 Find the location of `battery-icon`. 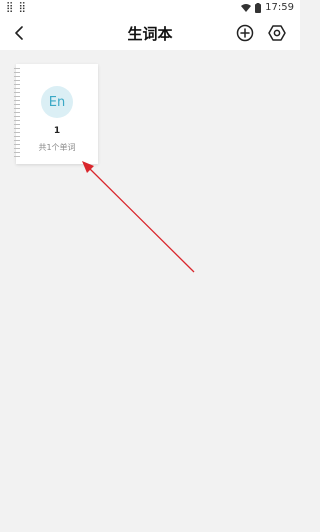

battery-icon is located at coordinates (258, 7).